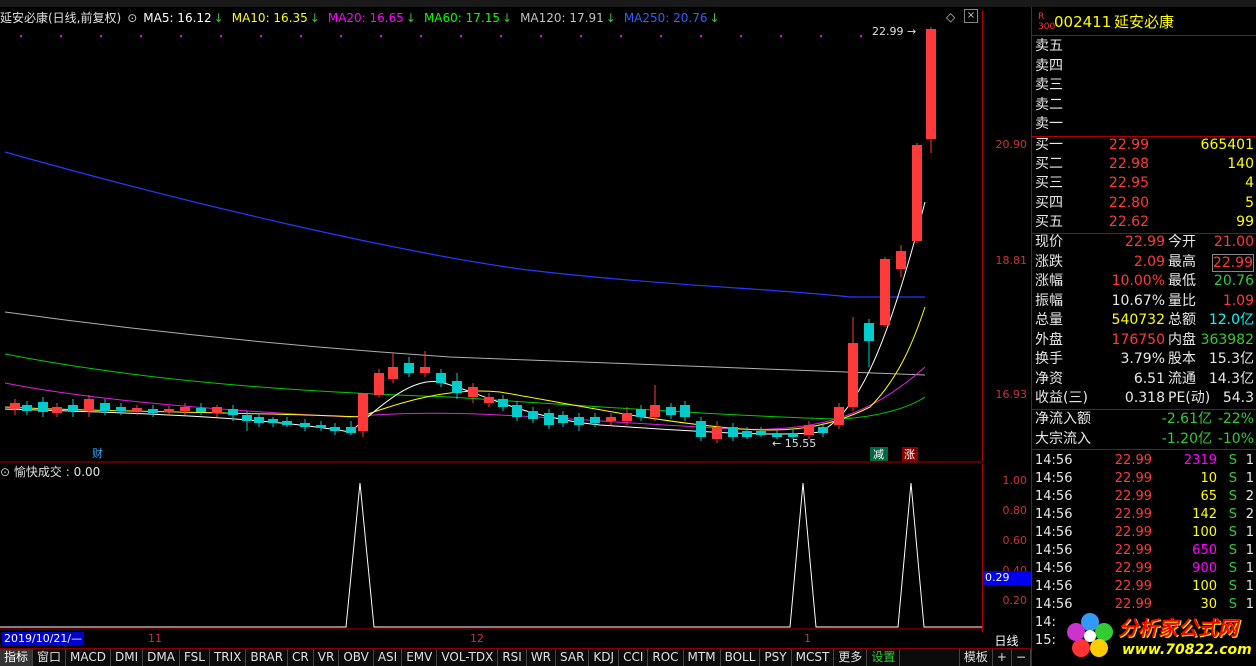 The height and width of the screenshot is (666, 1256). I want to click on tab-item: MCST, so click(813, 657).